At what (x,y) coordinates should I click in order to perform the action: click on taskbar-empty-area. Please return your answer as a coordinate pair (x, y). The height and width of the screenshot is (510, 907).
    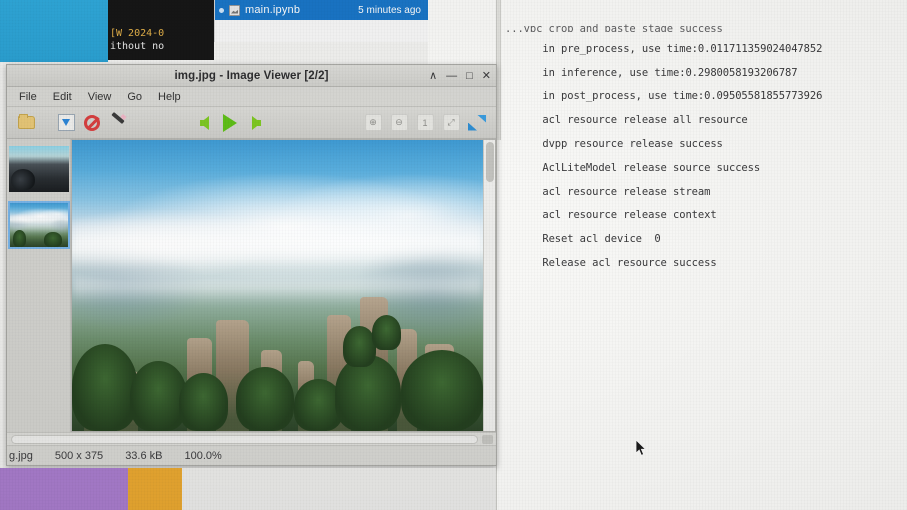
    Looking at the image, I should click on (339, 489).